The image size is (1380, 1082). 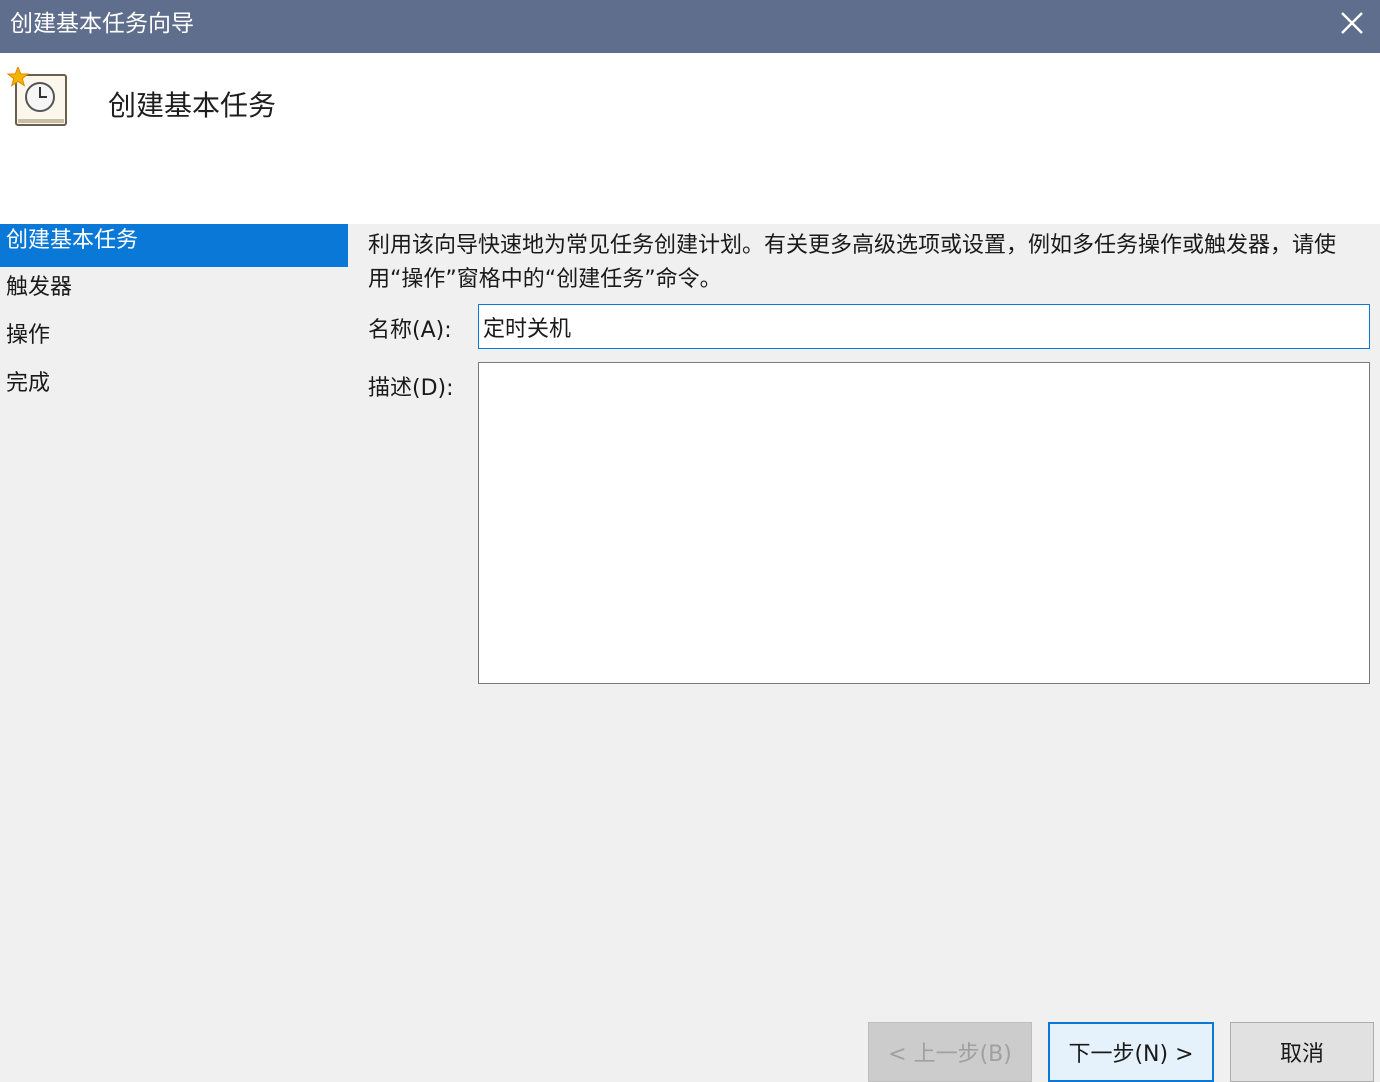 I want to click on step-finish: 完成, so click(x=174, y=389).